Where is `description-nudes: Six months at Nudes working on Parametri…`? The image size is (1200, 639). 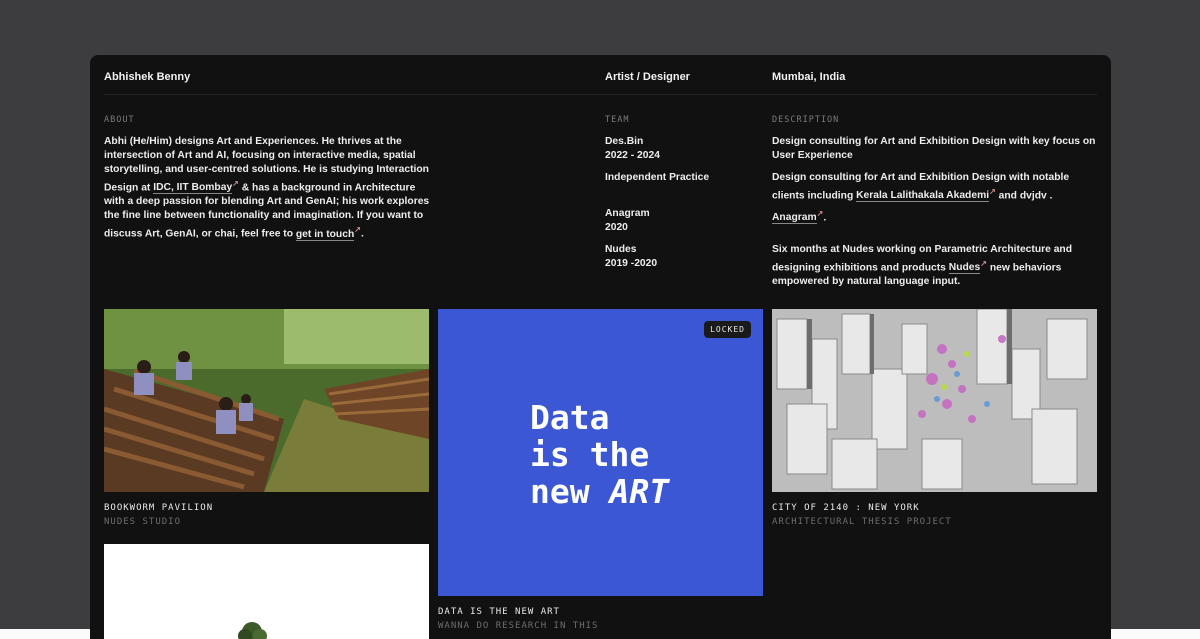
description-nudes: Six months at Nudes working on Parametri… is located at coordinates (937, 266).